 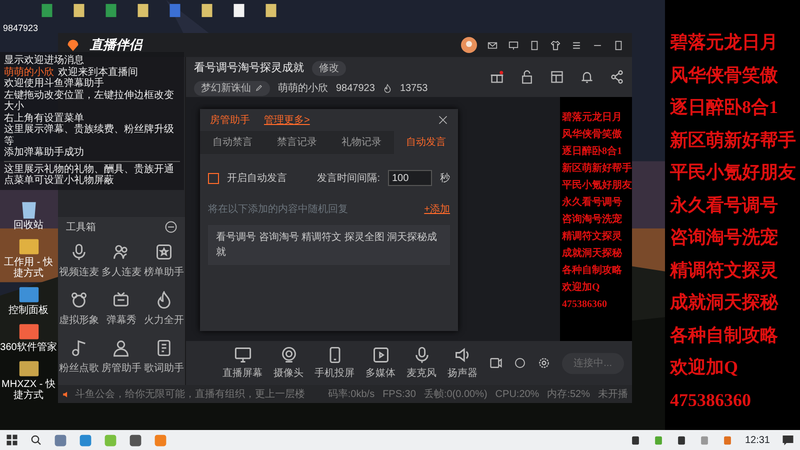 I want to click on heat-count: 13753, so click(x=414, y=89).